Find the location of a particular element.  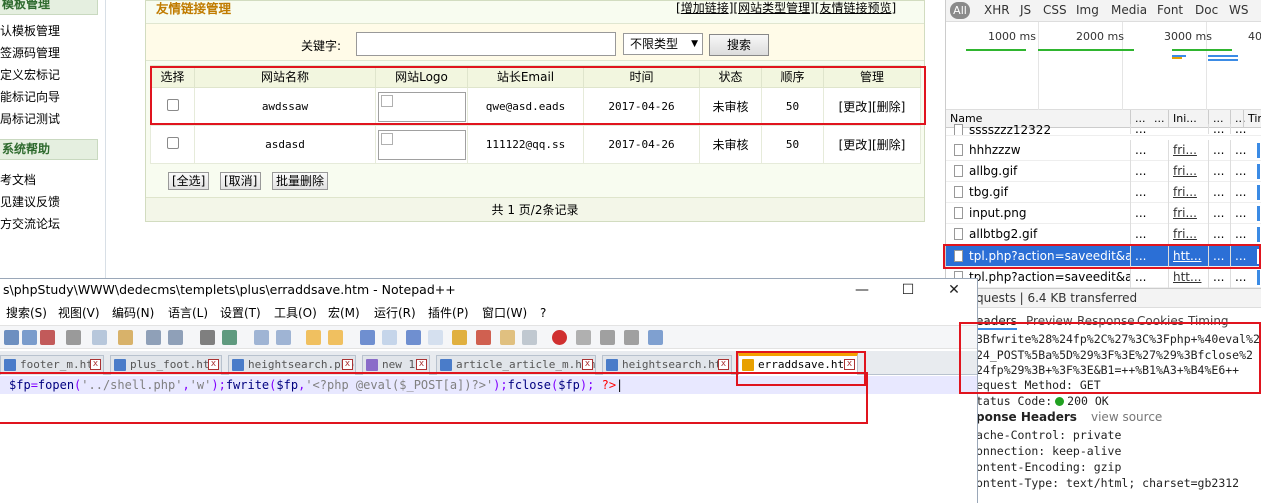

delete-link: [删除] is located at coordinates (888, 145).